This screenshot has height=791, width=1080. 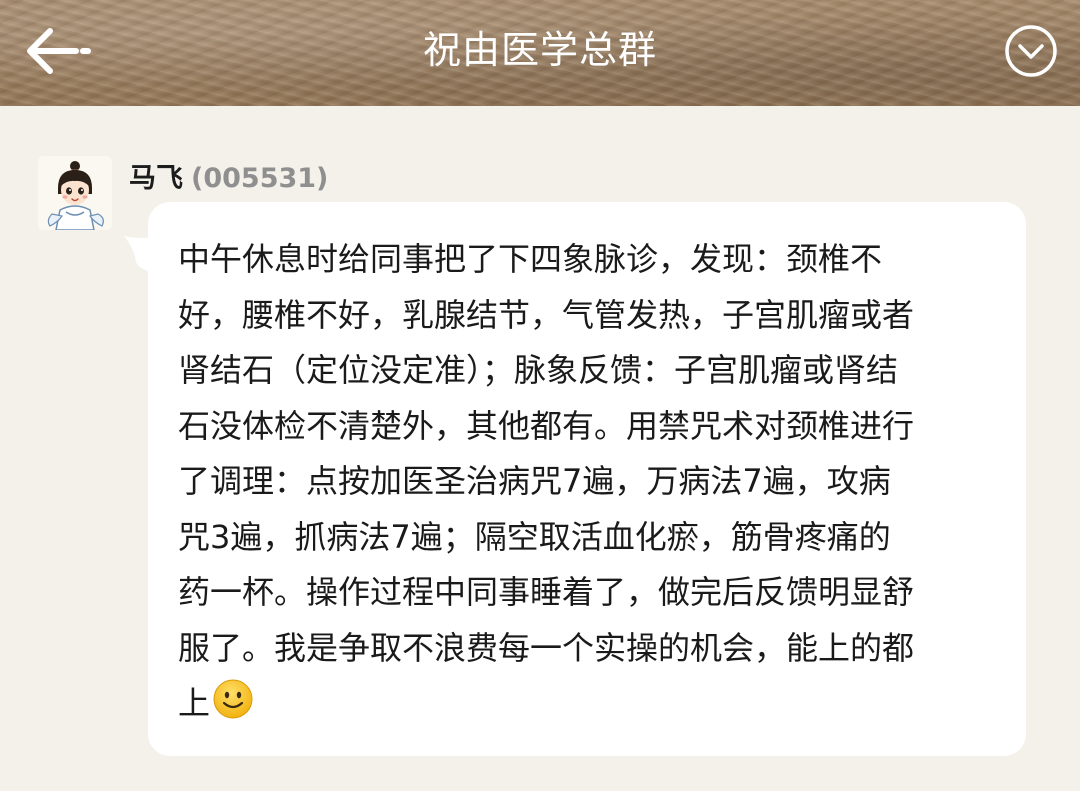 I want to click on avatar, so click(x=75, y=193).